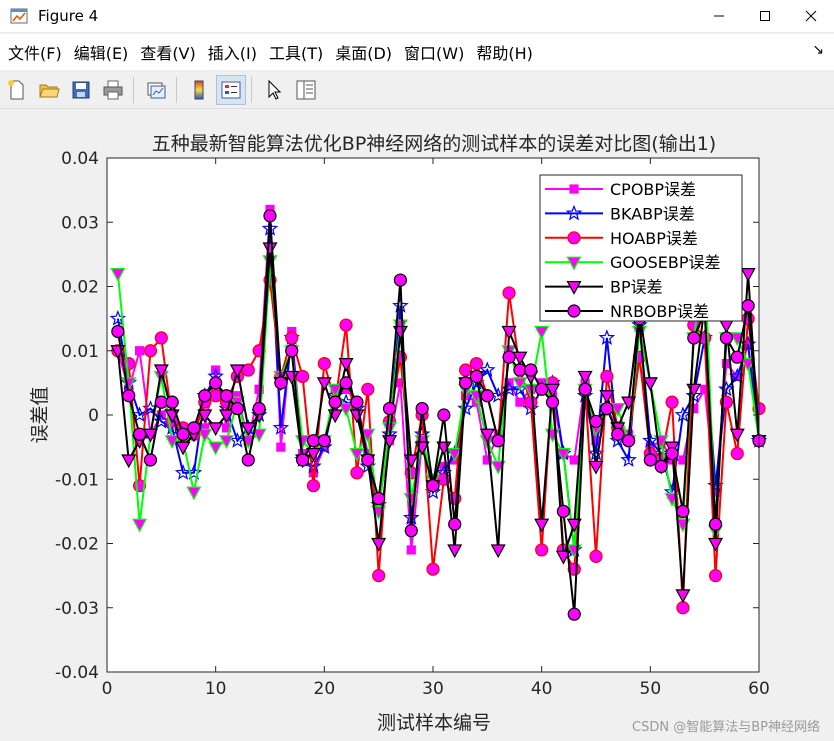  Describe the element at coordinates (653, 189) in the screenshot. I see `legend-label: CPOBP误差` at that location.